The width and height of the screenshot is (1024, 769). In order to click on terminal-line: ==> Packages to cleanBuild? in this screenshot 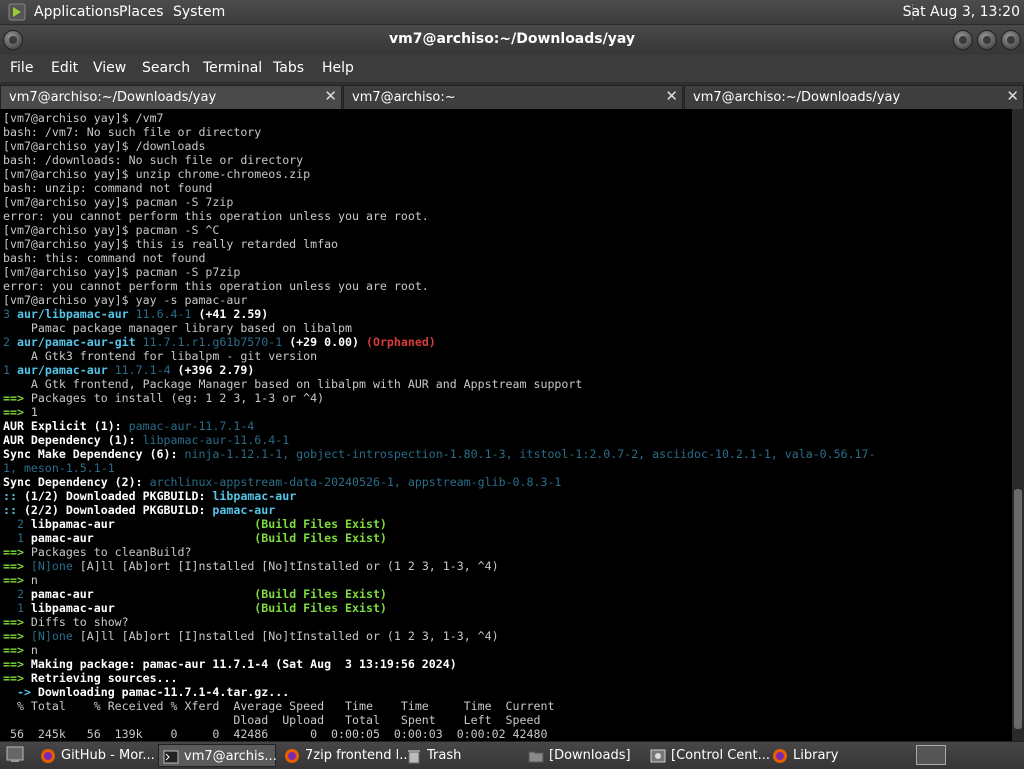, I will do `click(439, 552)`.